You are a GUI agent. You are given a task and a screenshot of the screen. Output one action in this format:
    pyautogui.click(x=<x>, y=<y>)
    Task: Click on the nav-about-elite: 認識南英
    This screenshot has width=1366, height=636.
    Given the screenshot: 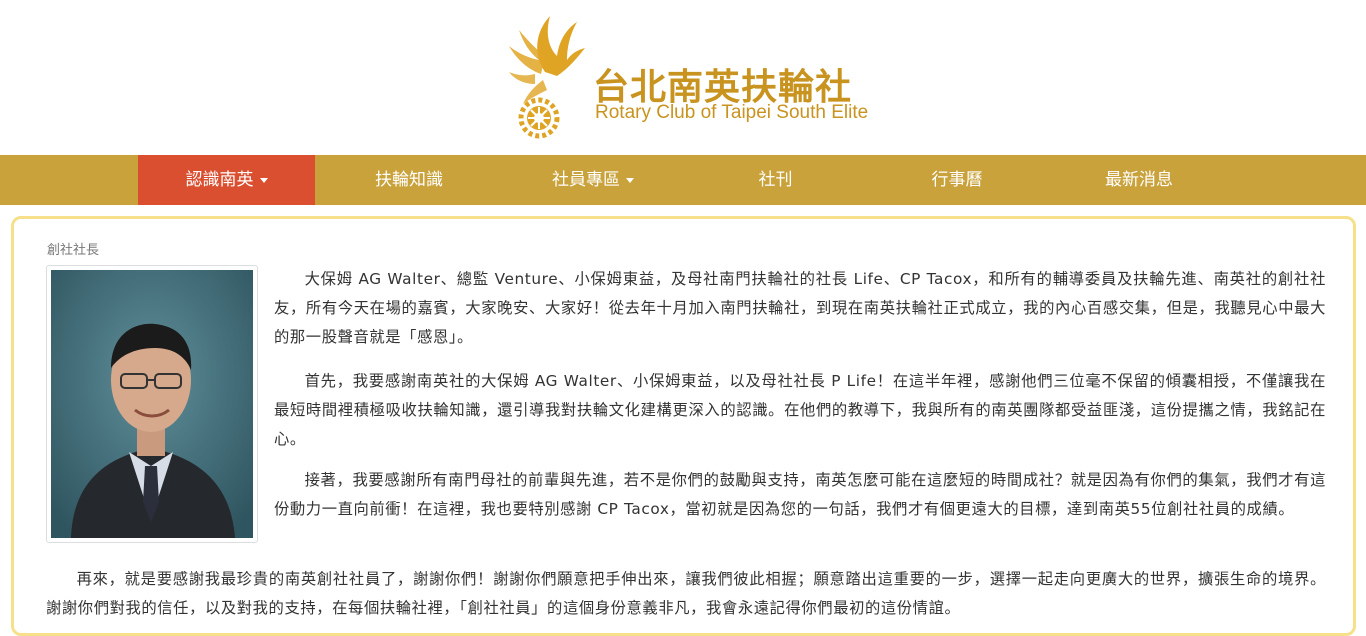 What is the action you would take?
    pyautogui.click(x=226, y=180)
    